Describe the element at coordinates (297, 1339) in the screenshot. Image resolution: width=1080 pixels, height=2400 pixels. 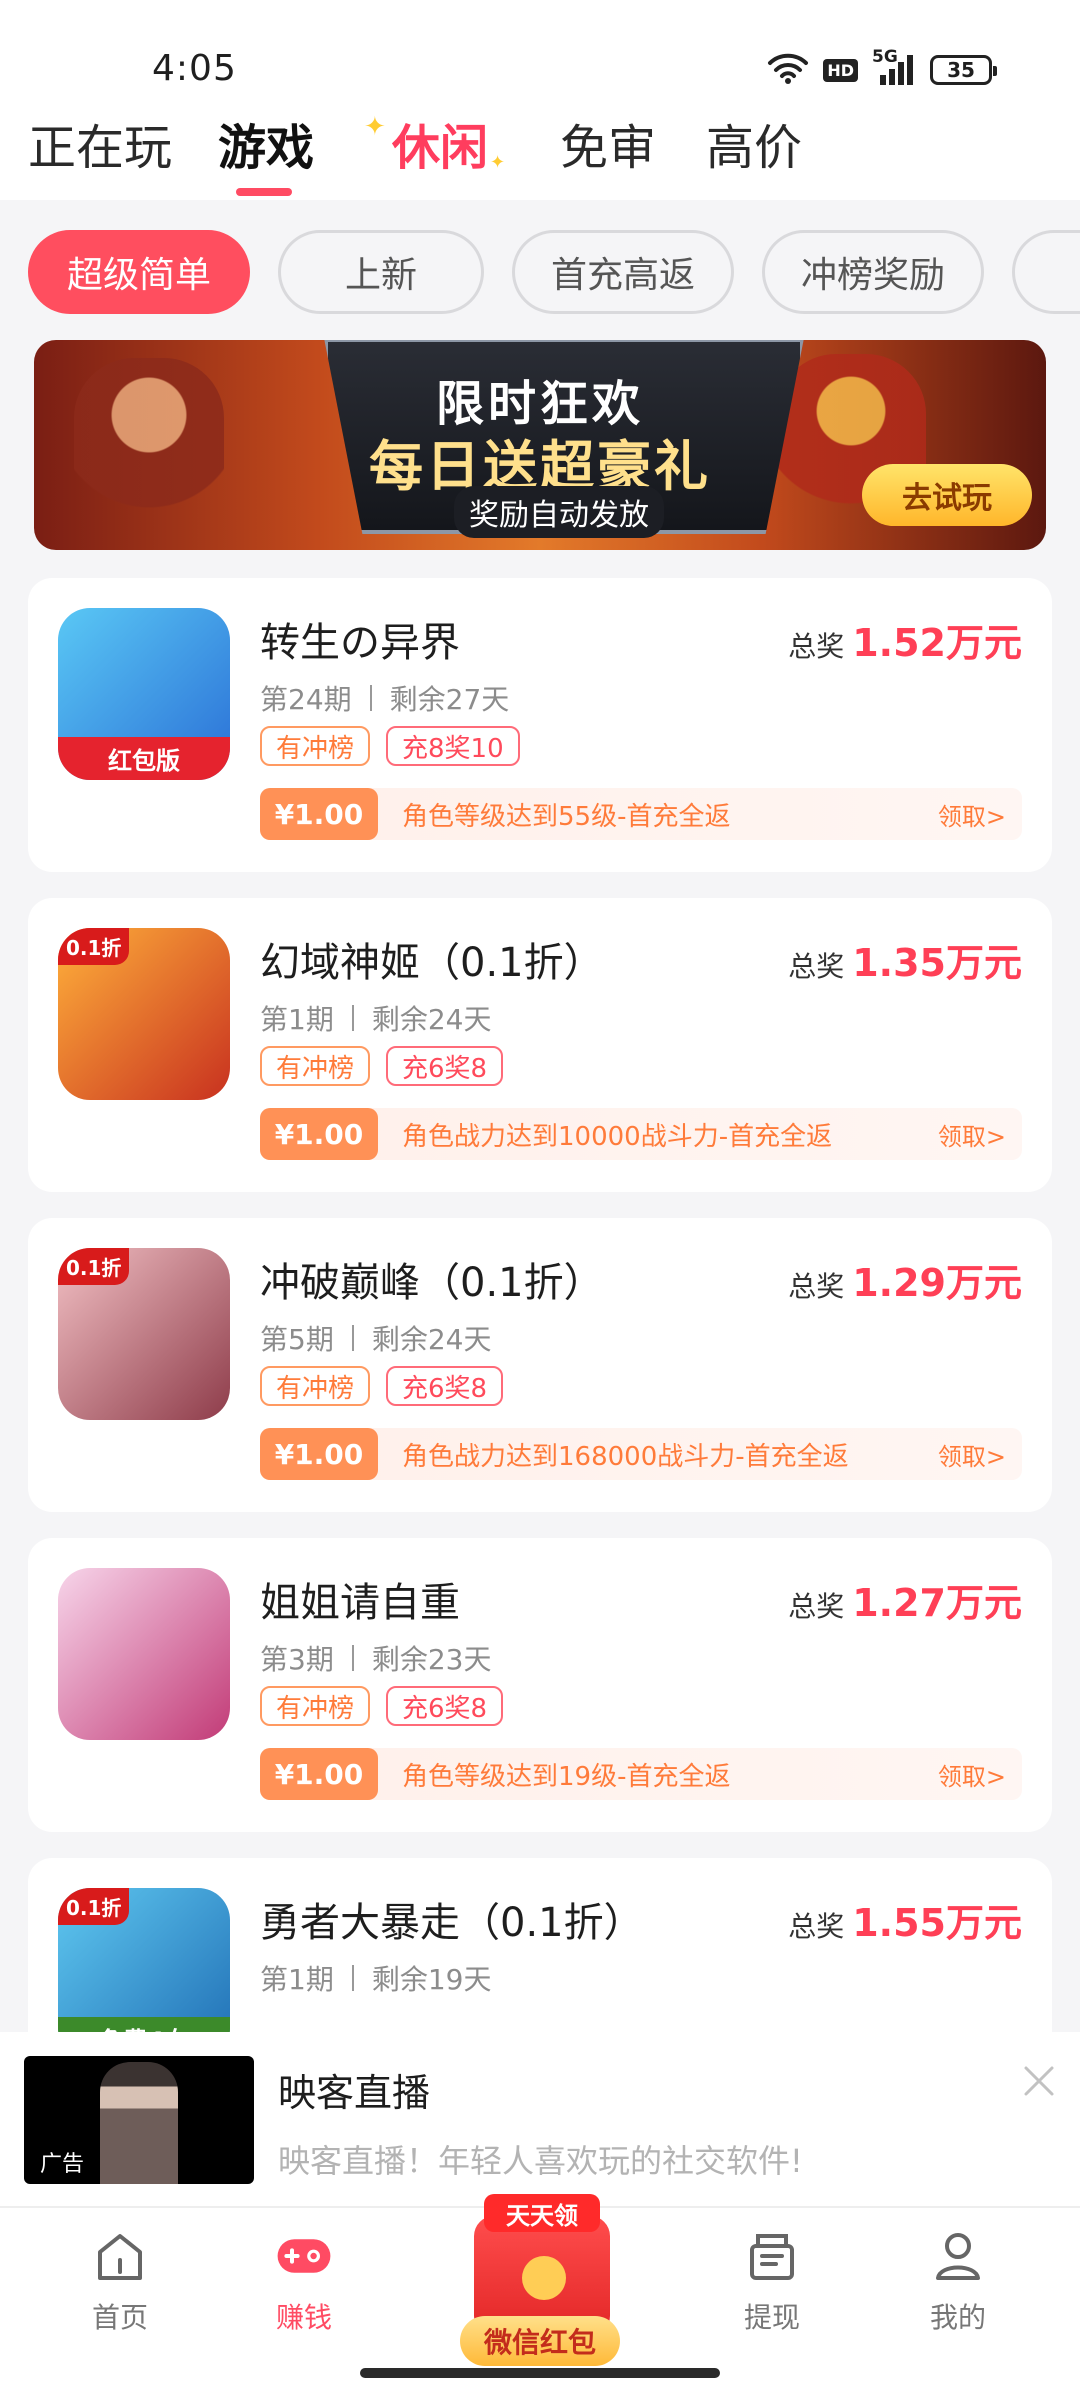
I see `period: 第5期` at that location.